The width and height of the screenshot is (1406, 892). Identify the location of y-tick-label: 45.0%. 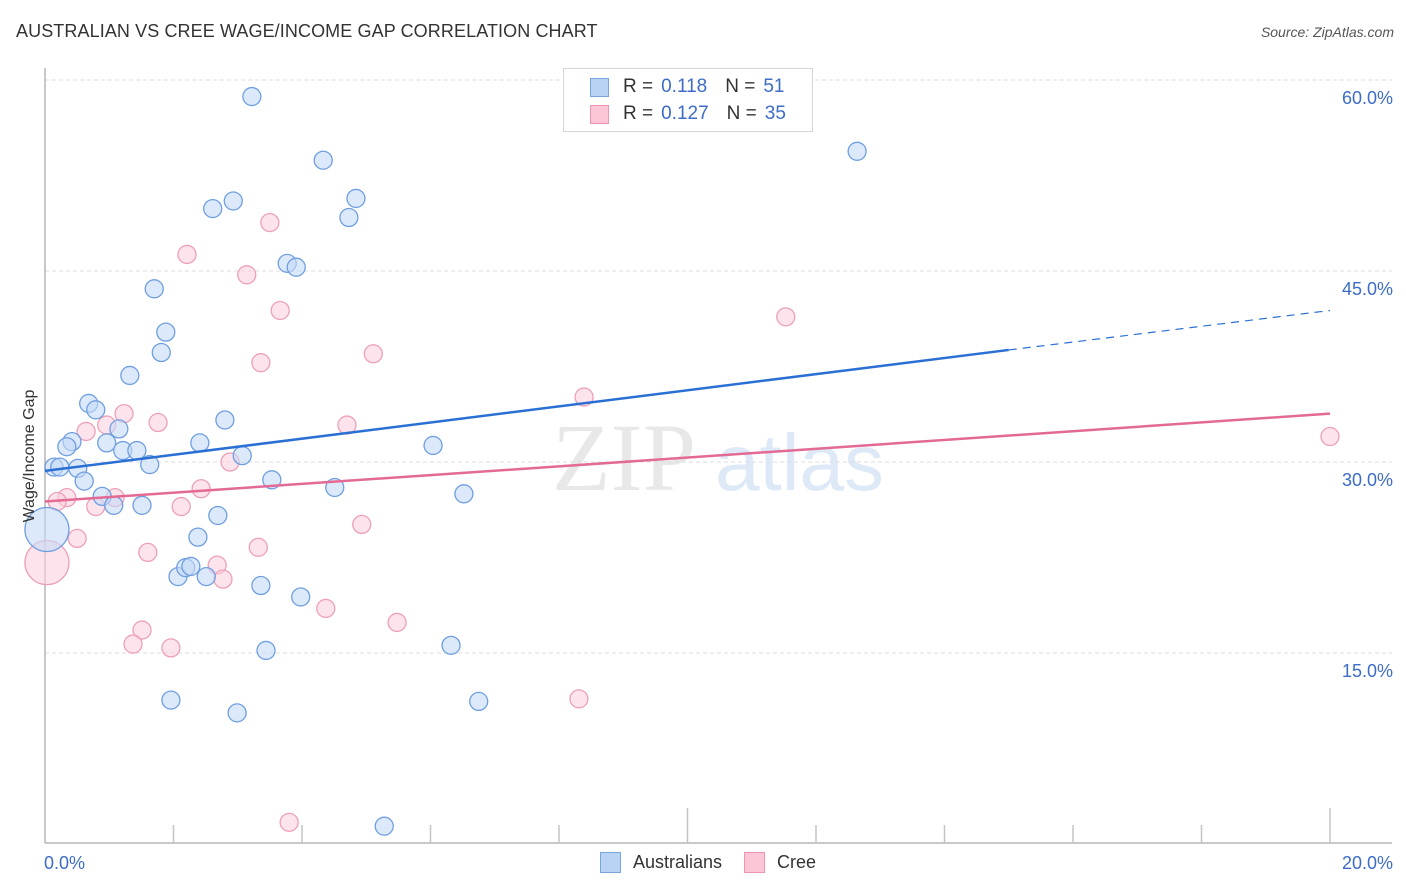
(1367, 289).